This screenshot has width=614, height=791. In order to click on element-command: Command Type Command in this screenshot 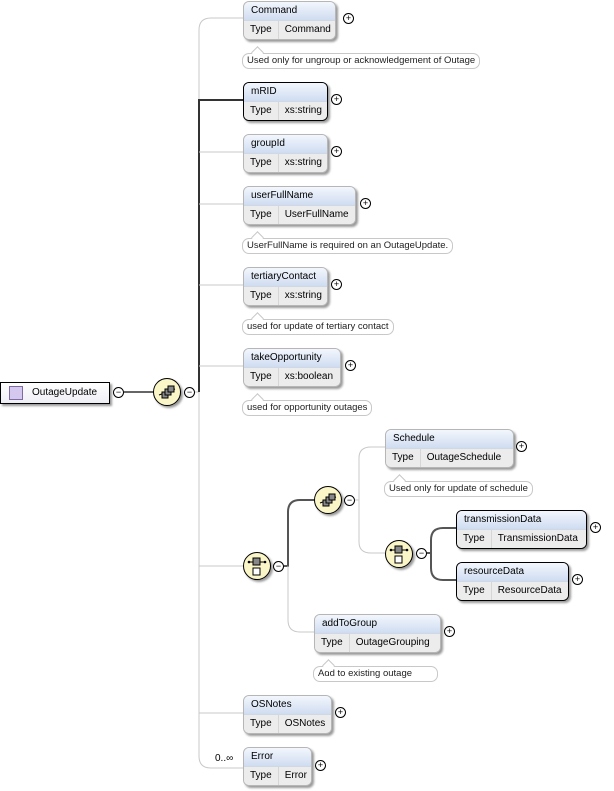, I will do `click(289, 20)`.